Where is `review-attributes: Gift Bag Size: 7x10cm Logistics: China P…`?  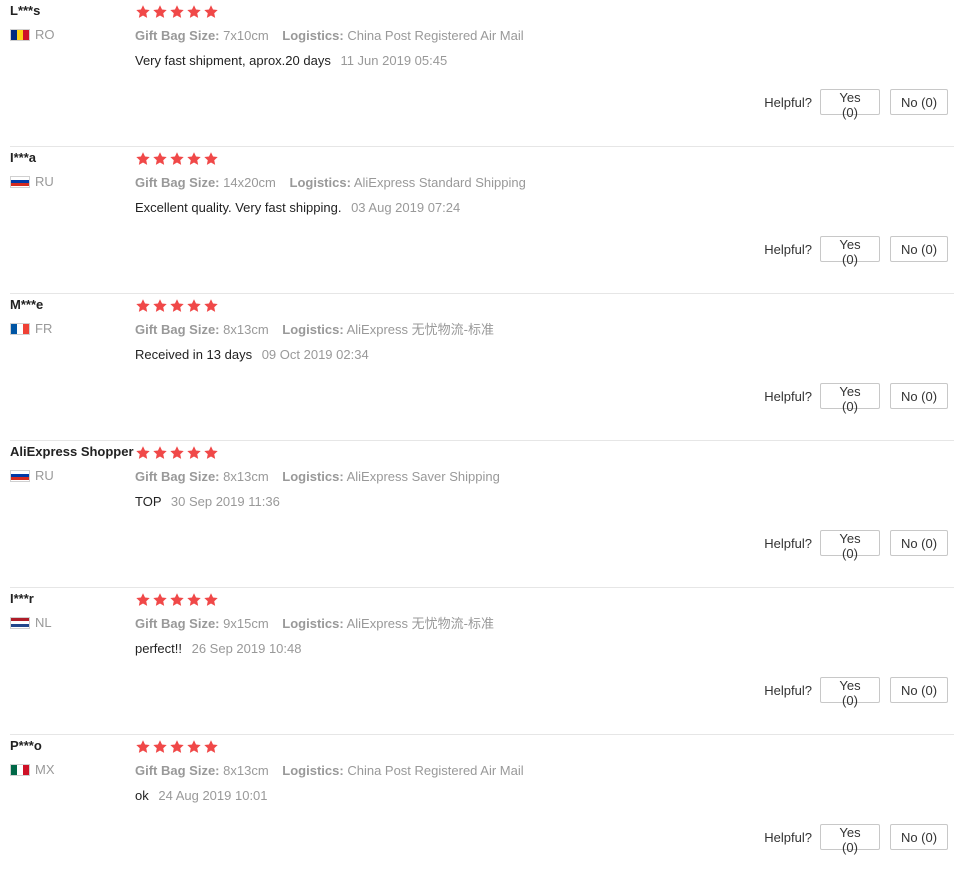
review-attributes: Gift Bag Size: 7x10cm Logistics: China P… is located at coordinates (544, 36).